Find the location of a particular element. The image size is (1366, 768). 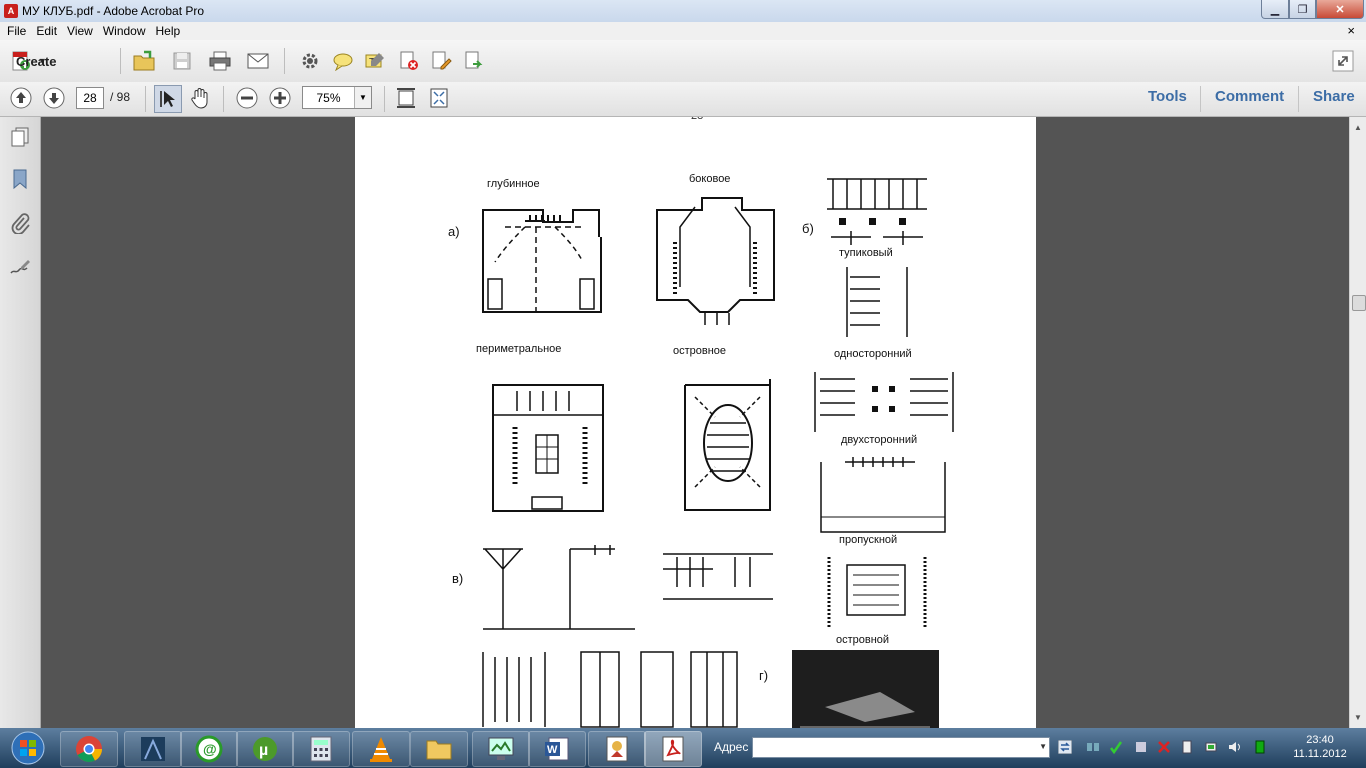

next-page-button is located at coordinates (54, 98).